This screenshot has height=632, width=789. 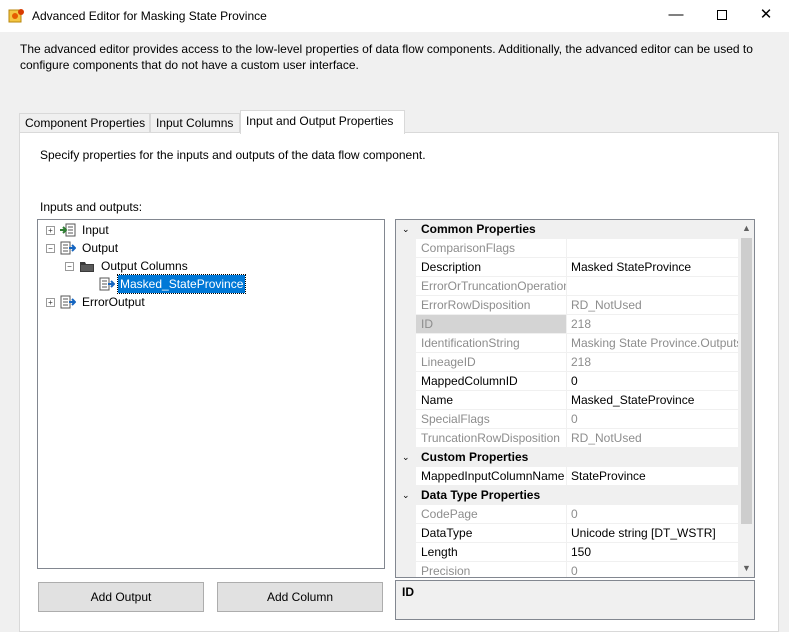 I want to click on property-name: ErrorRowDisposition, so click(x=491, y=305).